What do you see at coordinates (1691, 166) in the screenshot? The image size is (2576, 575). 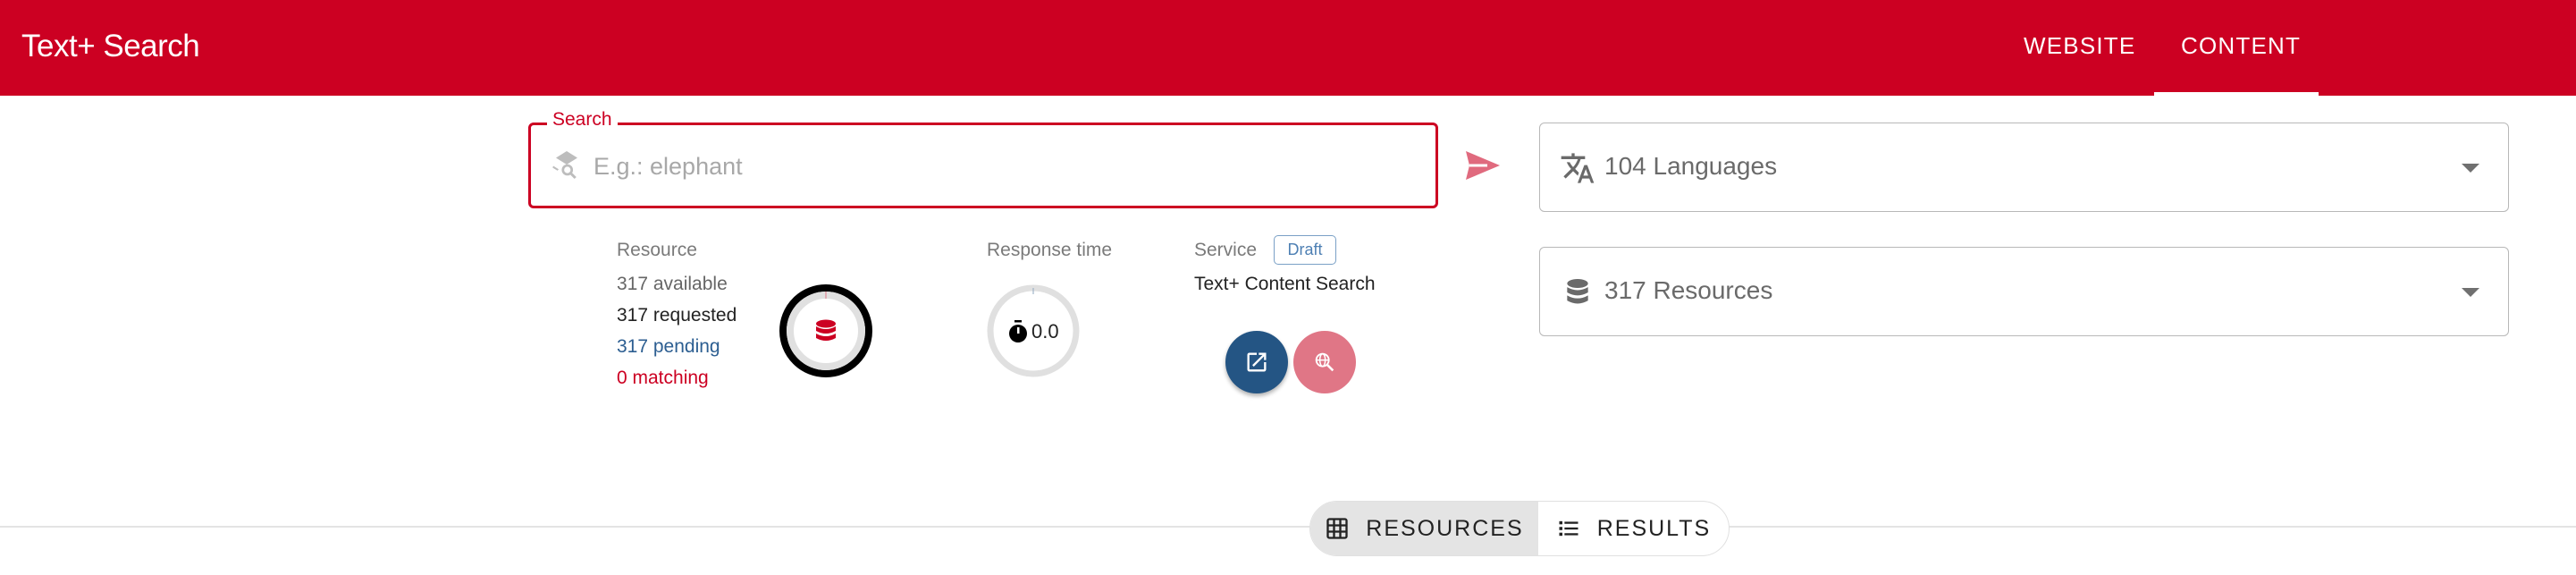 I see `languages-select-value: 104 Languages` at bounding box center [1691, 166].